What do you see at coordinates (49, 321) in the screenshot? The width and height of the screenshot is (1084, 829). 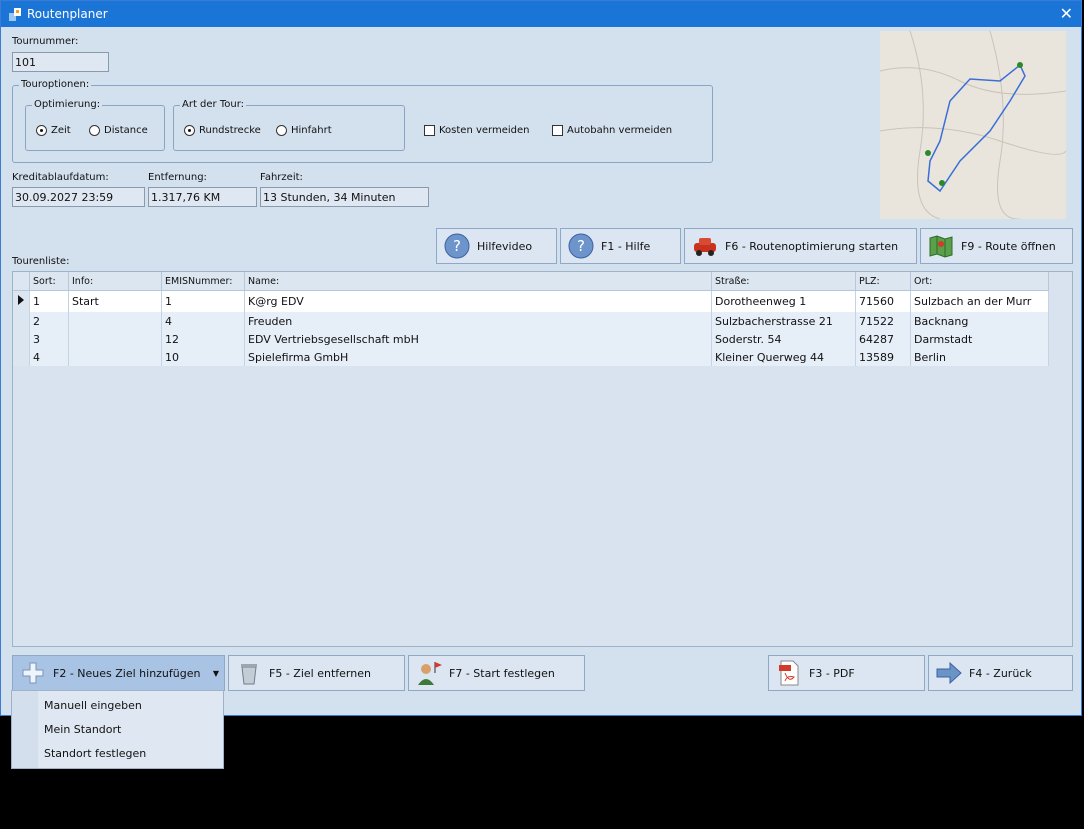 I see `cell-sort: 2` at bounding box center [49, 321].